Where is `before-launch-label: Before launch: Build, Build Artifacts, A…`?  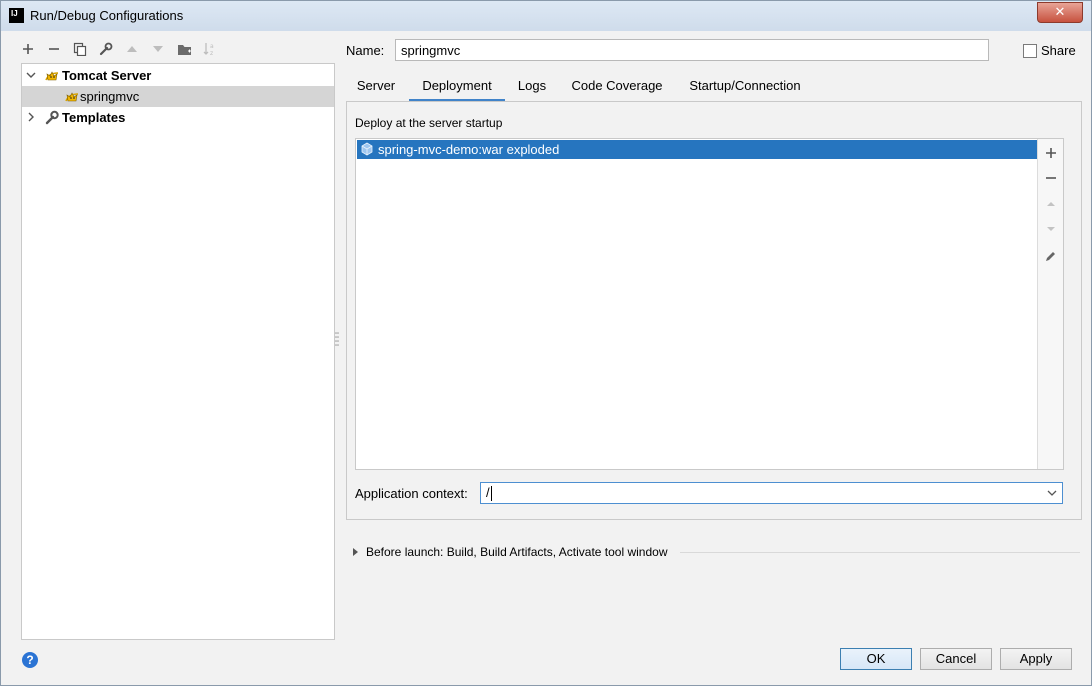
before-launch-label: Before launch: Build, Build Artifacts, A… is located at coordinates (517, 552).